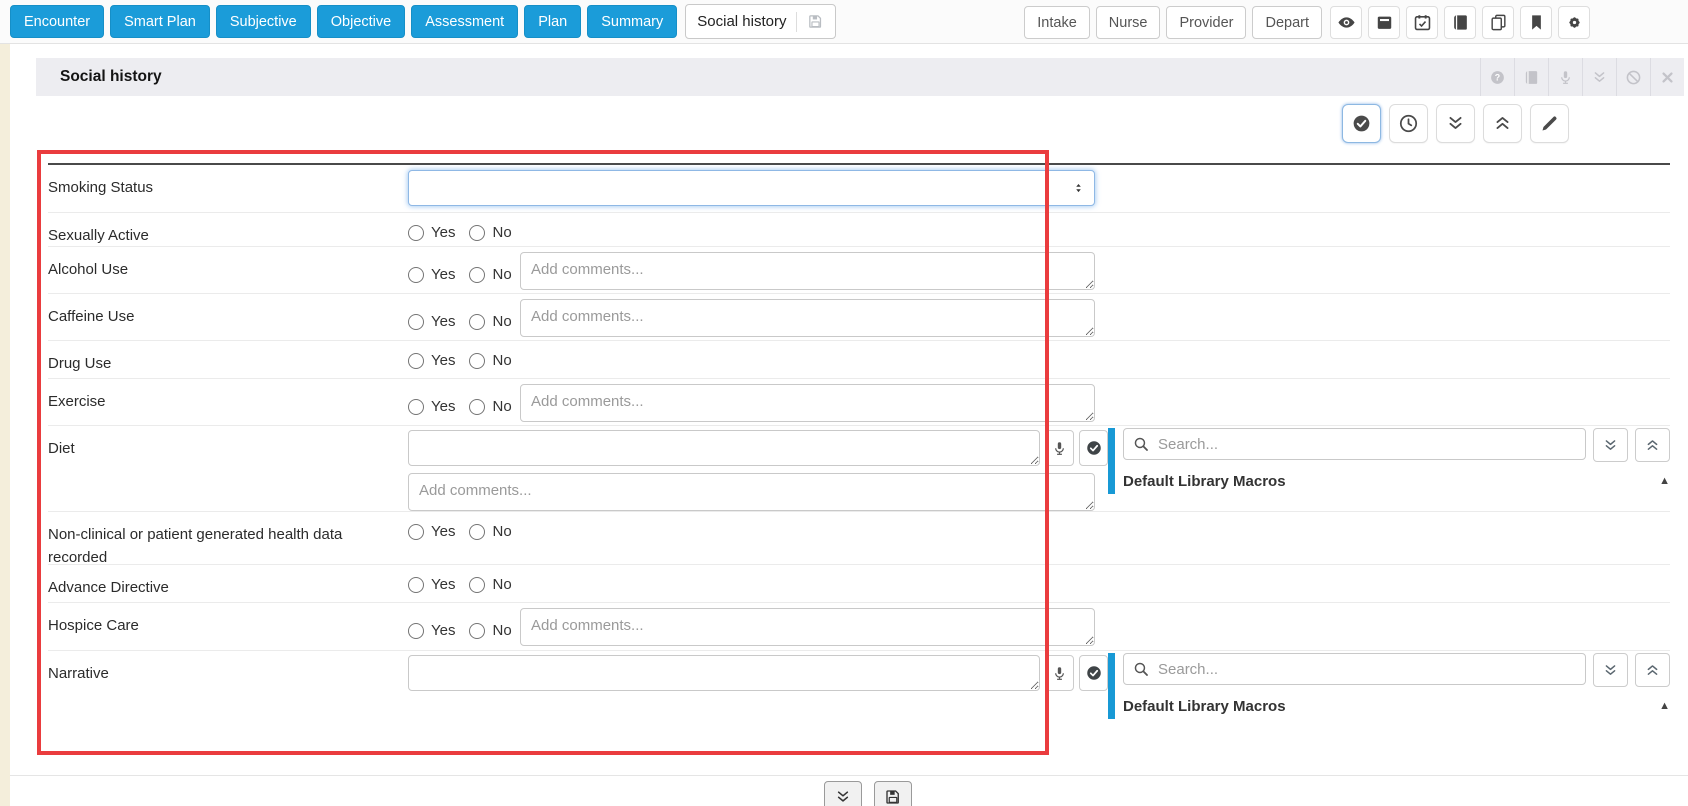  Describe the element at coordinates (1384, 22) in the screenshot. I see `archive-button` at that location.